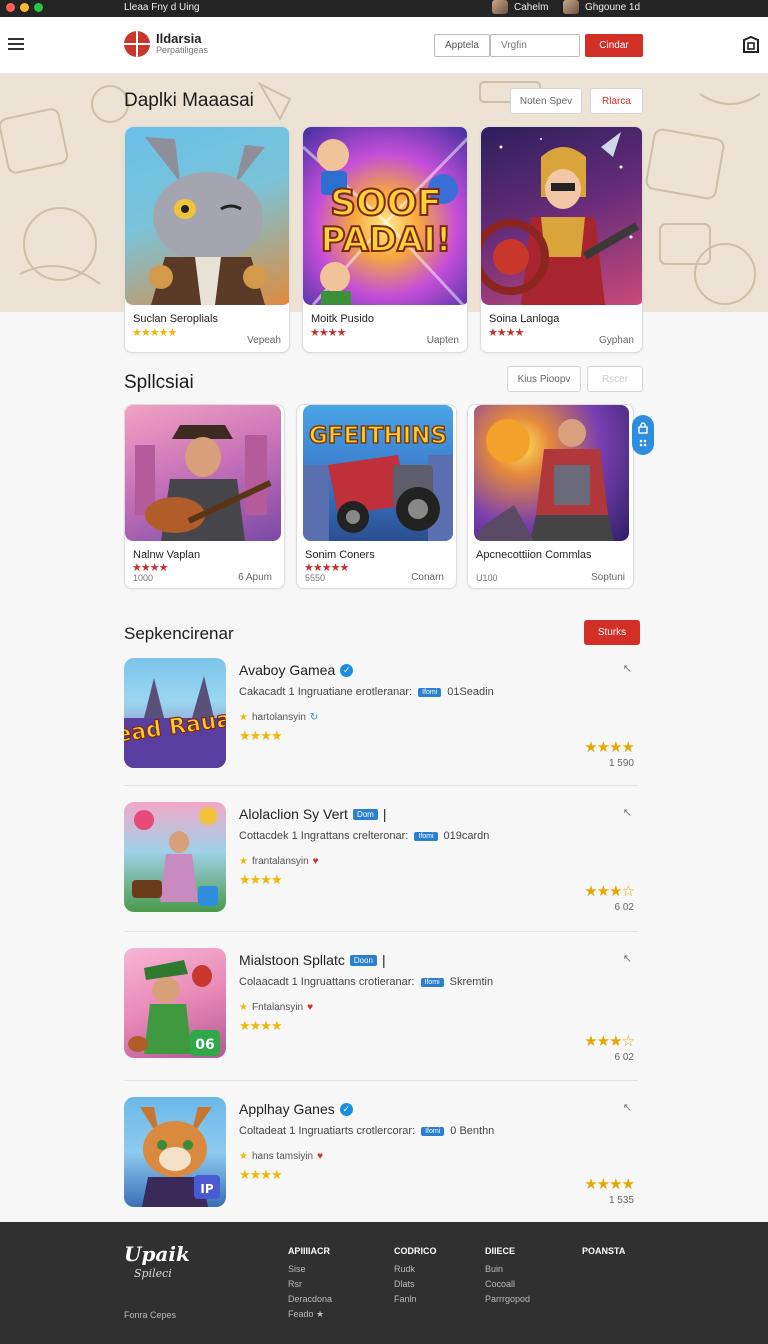  Describe the element at coordinates (601, 7) in the screenshot. I see `user-chip: Ghgoune 1d` at that location.